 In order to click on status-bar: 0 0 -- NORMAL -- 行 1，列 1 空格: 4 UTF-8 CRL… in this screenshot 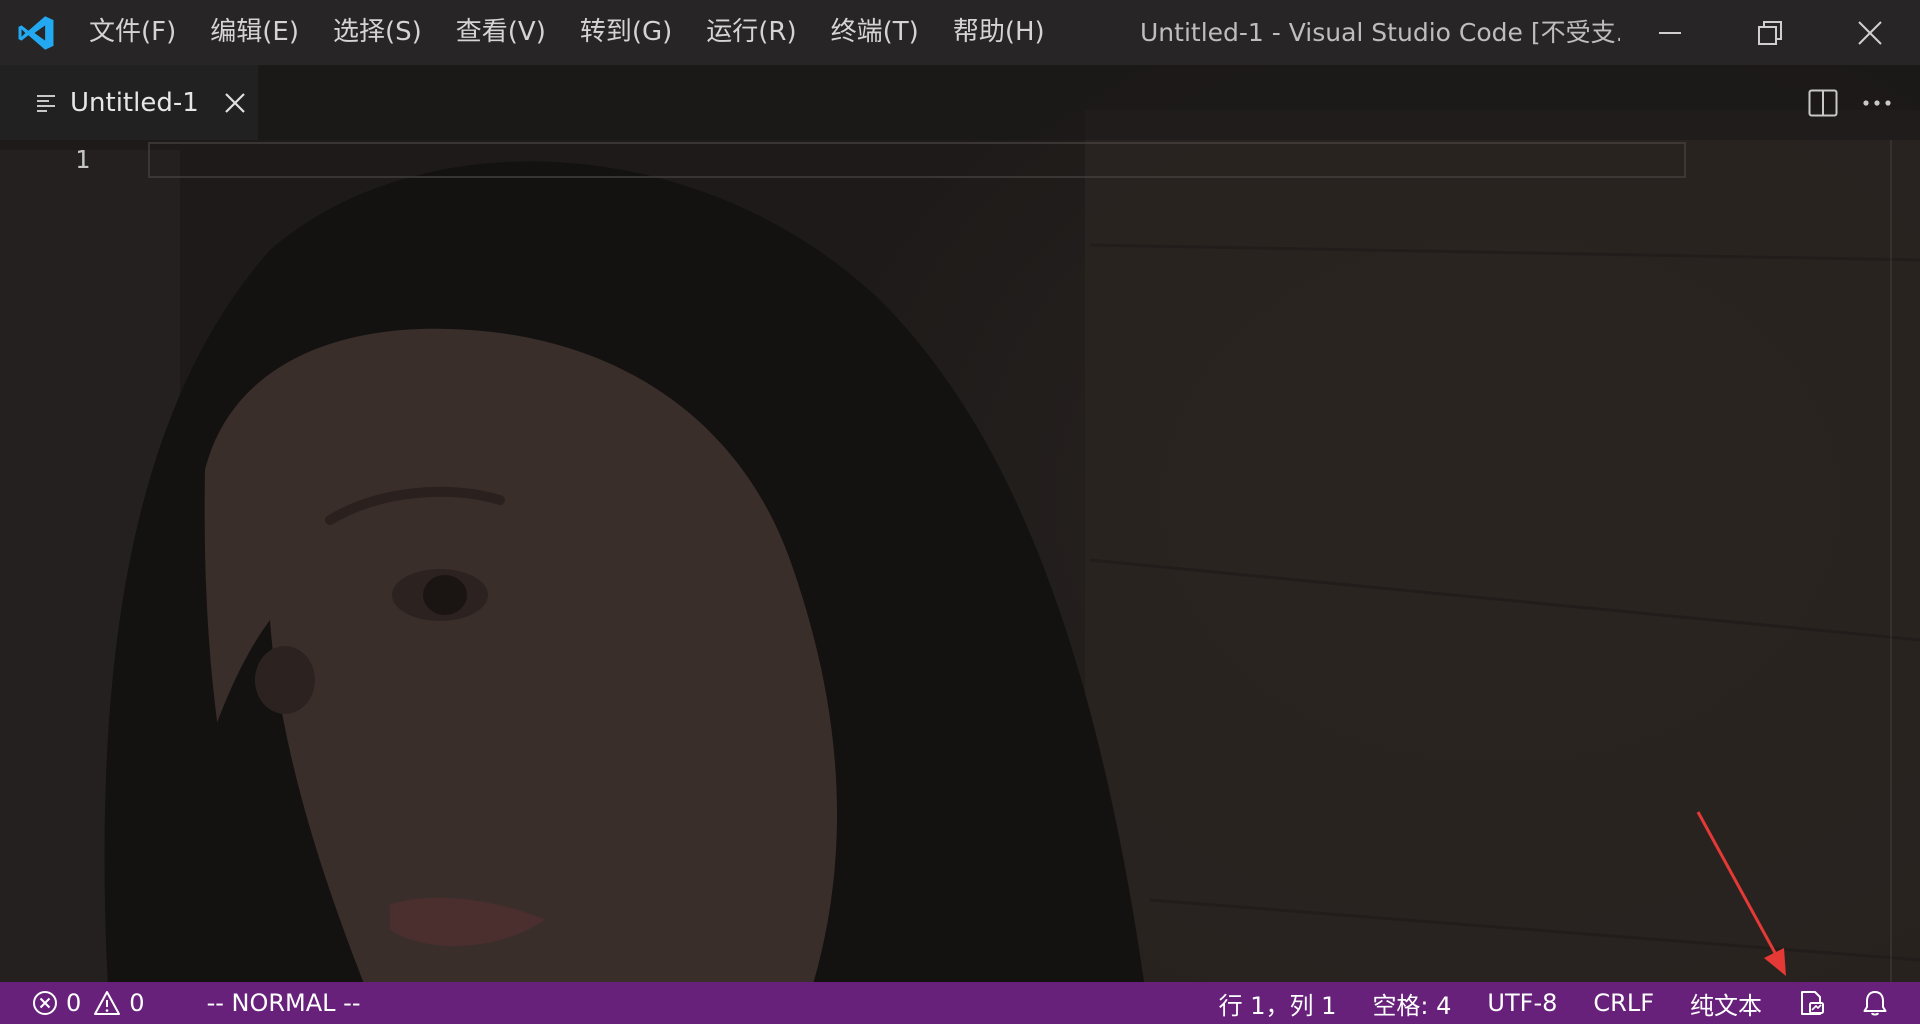, I will do `click(960, 1003)`.